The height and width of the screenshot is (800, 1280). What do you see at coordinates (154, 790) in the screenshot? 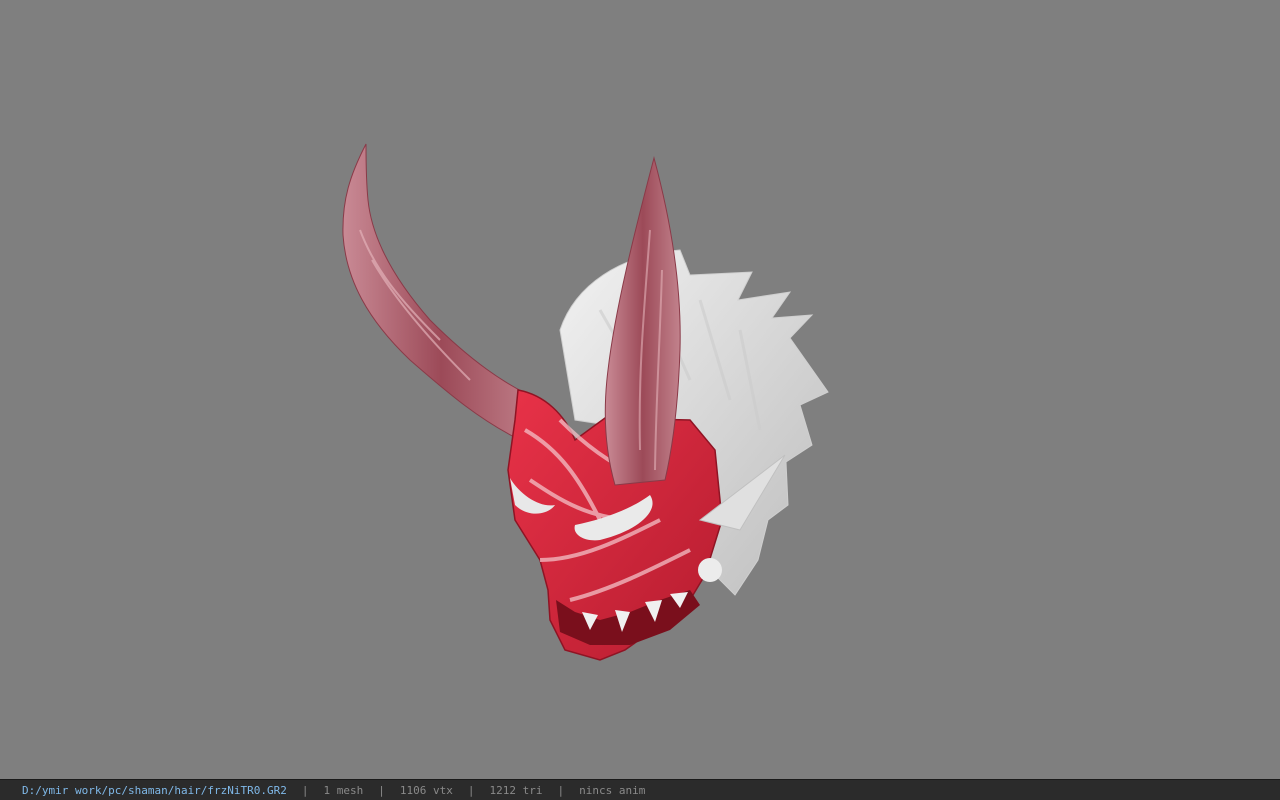
I see `file-path: D:/ymir work/pc/shaman/hair/frzNiTR0.GR2` at bounding box center [154, 790].